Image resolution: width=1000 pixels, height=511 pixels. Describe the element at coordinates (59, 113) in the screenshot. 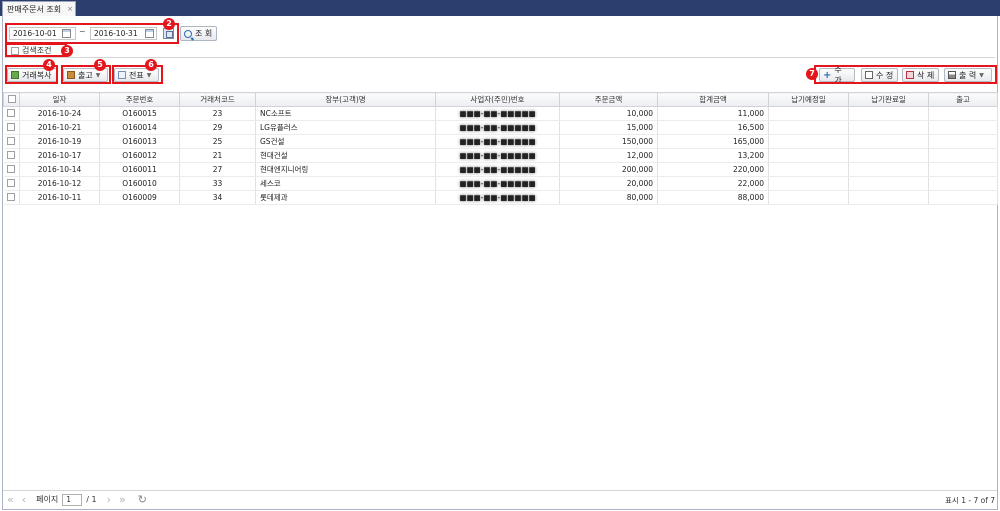

I see `cell-date: 2016-10-24` at that location.